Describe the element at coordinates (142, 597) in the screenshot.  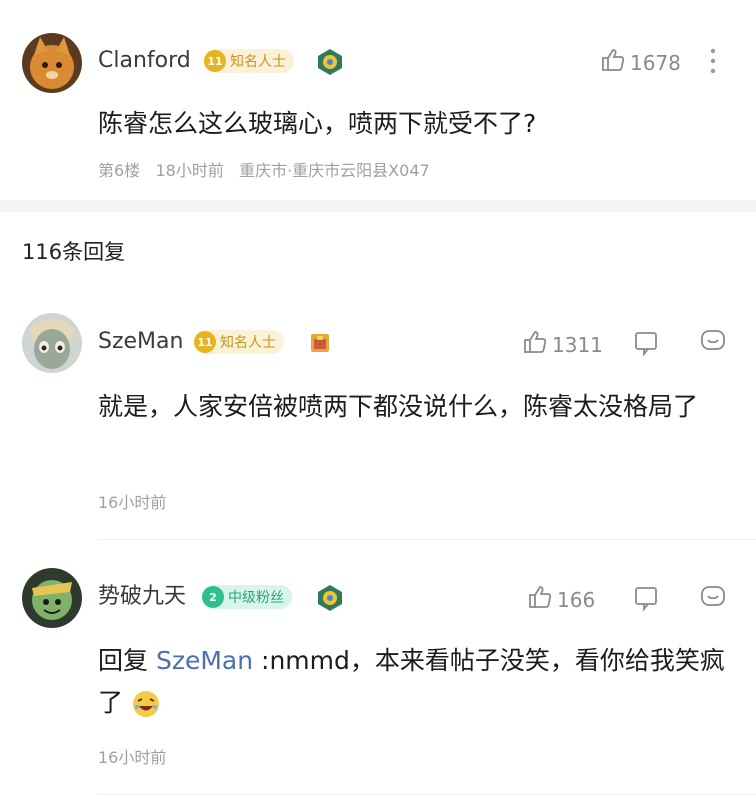
I see `username: 势破九天` at that location.